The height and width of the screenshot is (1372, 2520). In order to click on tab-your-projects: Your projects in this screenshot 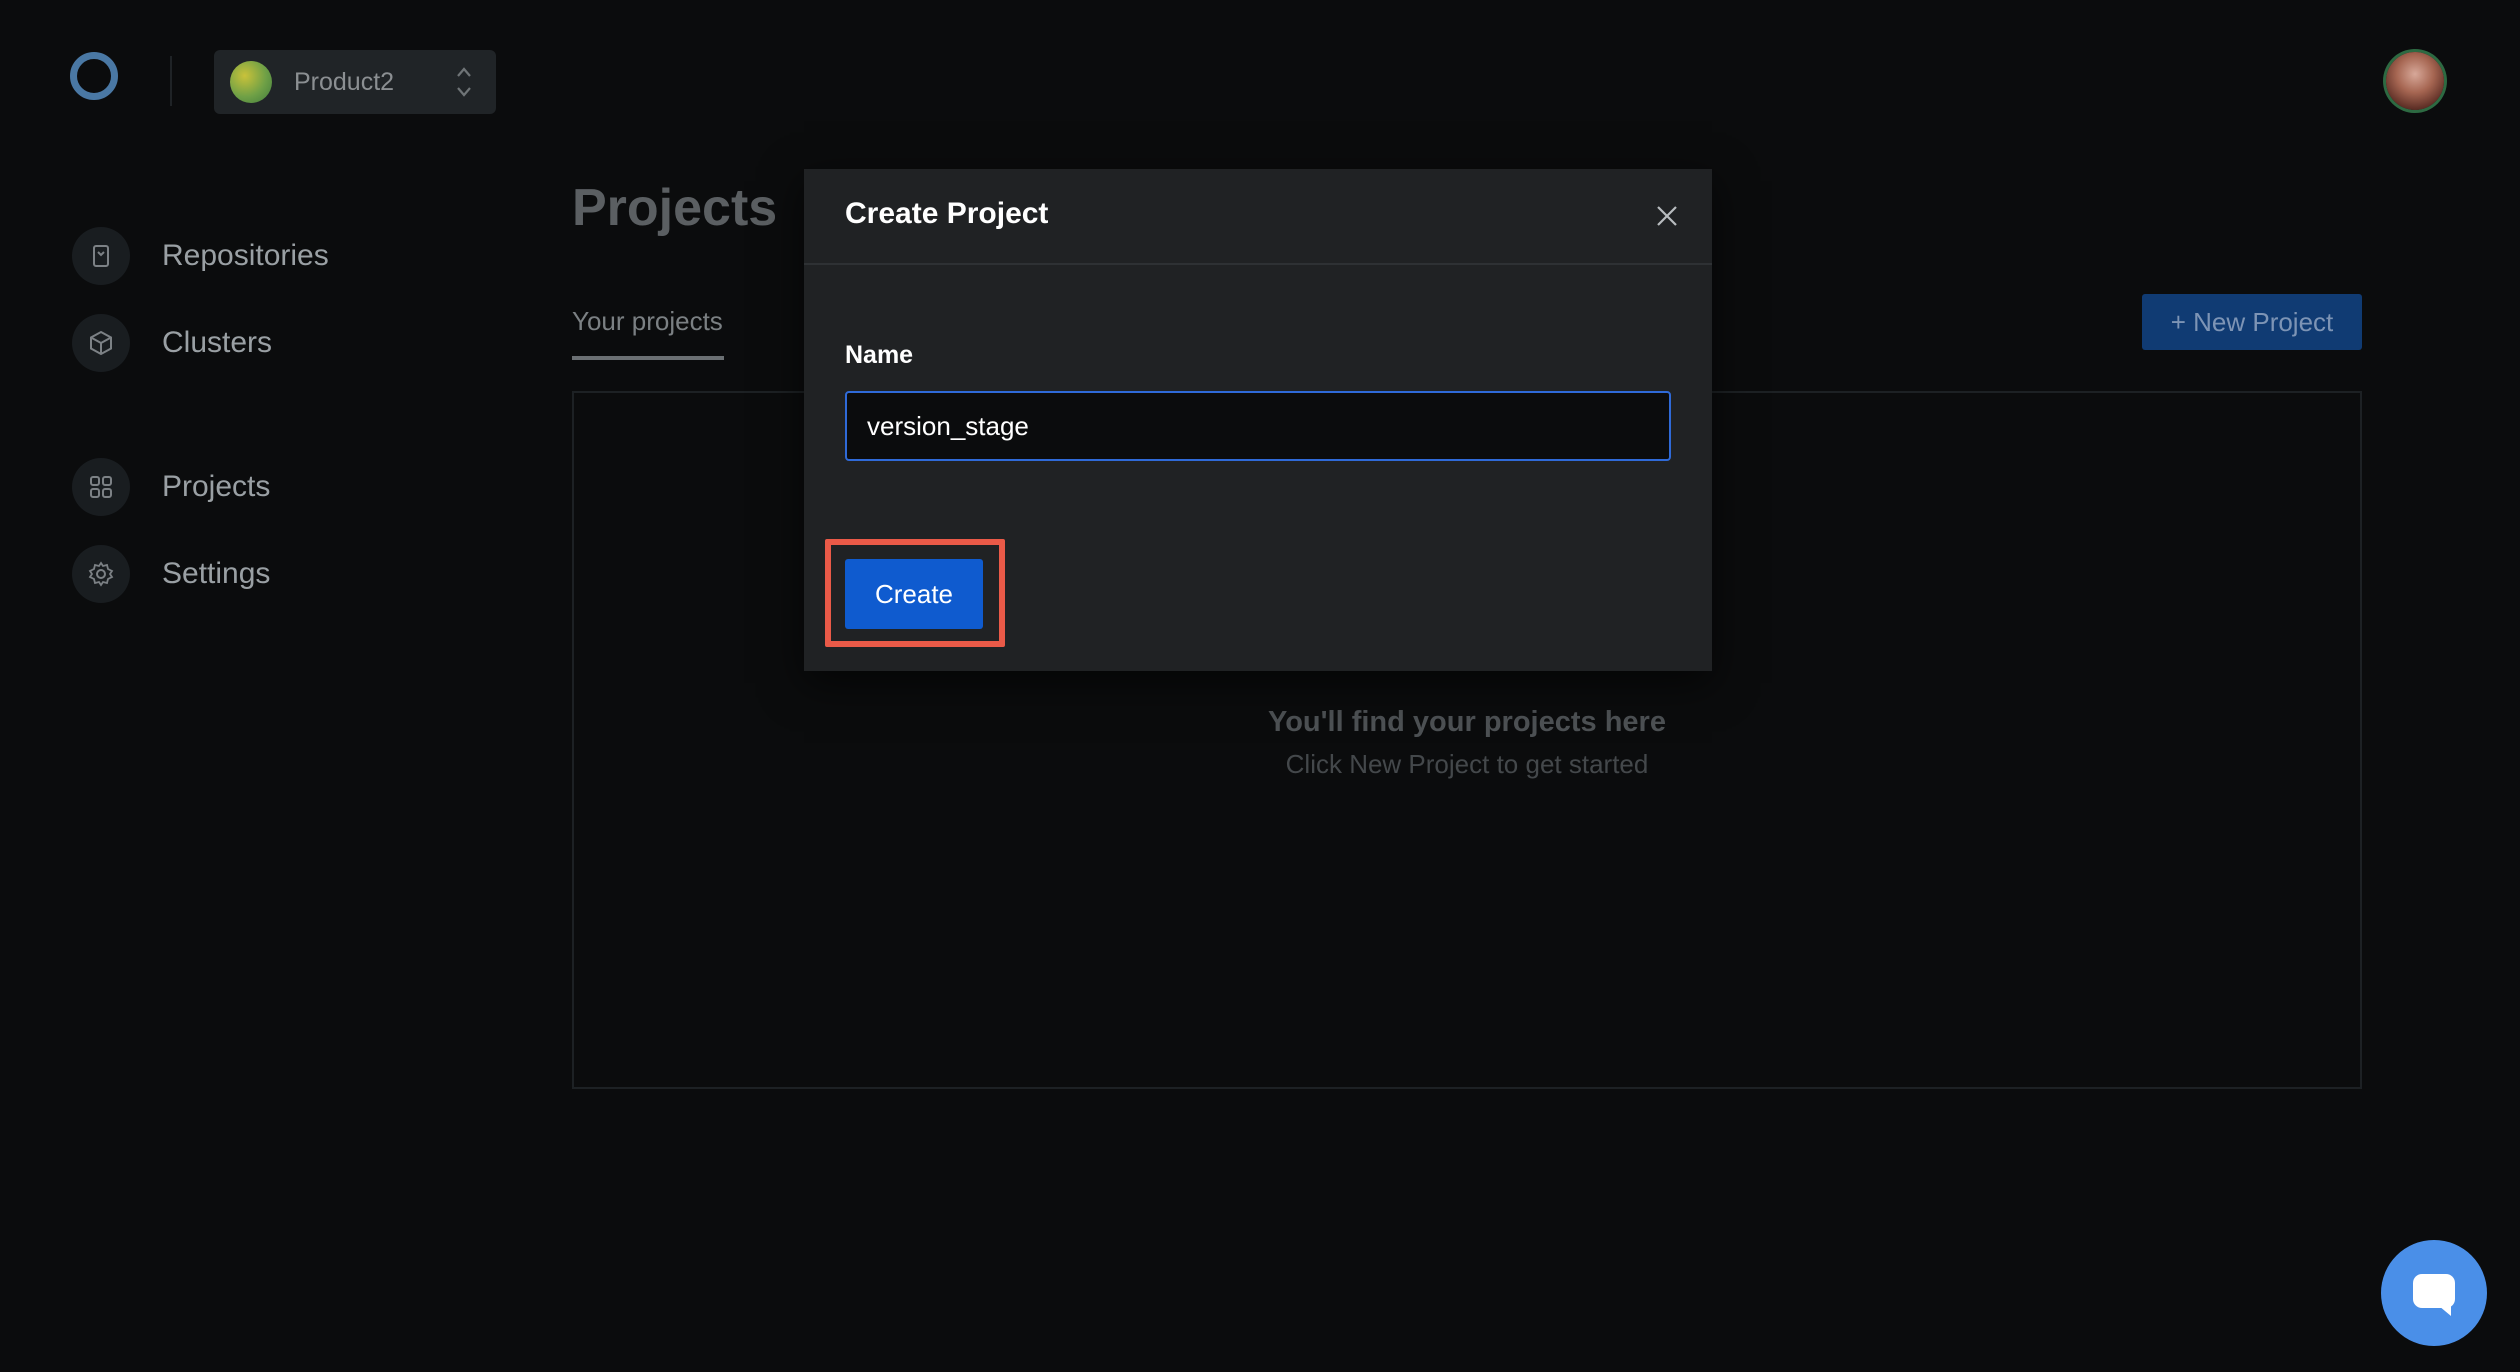, I will do `click(647, 321)`.